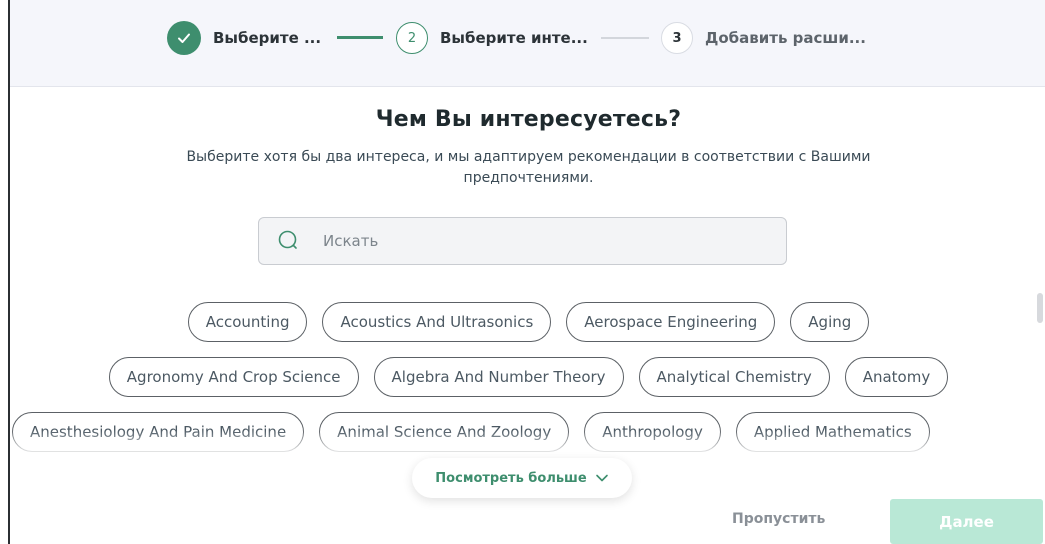  Describe the element at coordinates (1040, 308) in the screenshot. I see `scrollbar-thumb` at that location.